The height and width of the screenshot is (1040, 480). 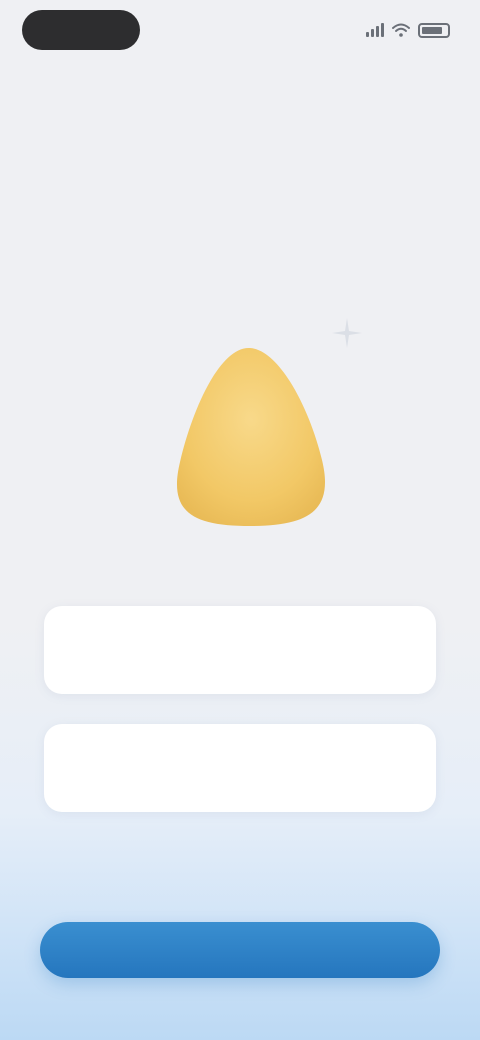 What do you see at coordinates (401, 30) in the screenshot?
I see `wifi-icon` at bounding box center [401, 30].